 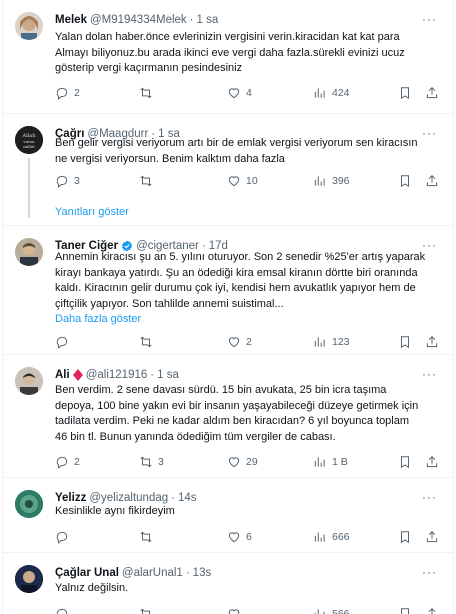 What do you see at coordinates (92, 588) in the screenshot?
I see `tweet-text-line: Yalnız değilsin.` at bounding box center [92, 588].